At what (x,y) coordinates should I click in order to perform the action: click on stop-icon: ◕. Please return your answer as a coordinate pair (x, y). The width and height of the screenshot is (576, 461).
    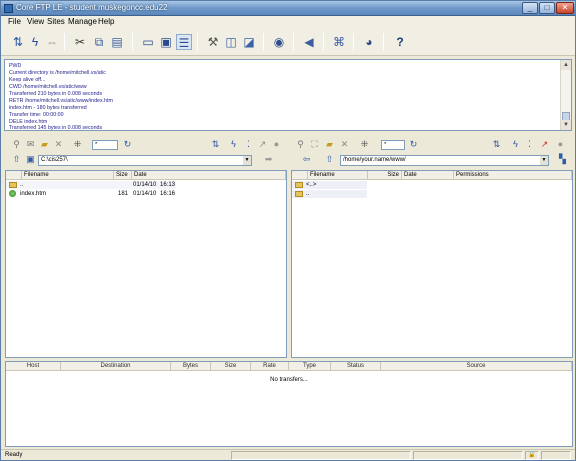
    Looking at the image, I should click on (369, 42).